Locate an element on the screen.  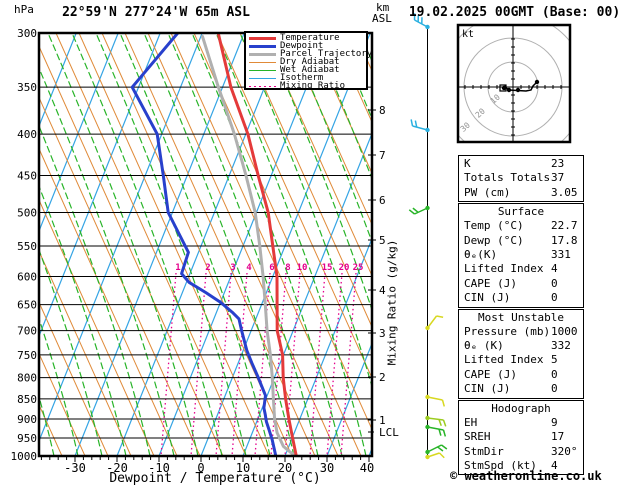
mixing-ratio-label: 8 is located at coordinates (287, 268).